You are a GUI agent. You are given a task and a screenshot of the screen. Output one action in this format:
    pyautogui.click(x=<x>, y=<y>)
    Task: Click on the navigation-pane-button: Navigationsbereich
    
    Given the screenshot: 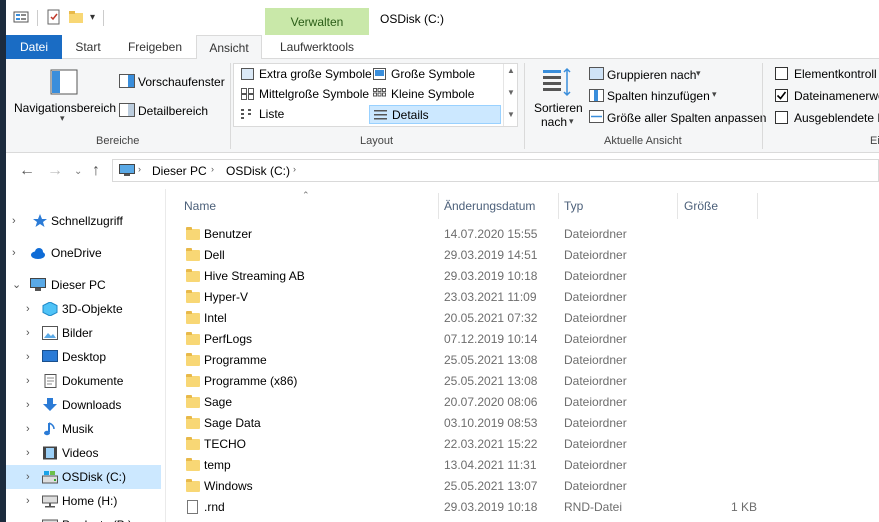 What is the action you would take?
    pyautogui.click(x=65, y=108)
    